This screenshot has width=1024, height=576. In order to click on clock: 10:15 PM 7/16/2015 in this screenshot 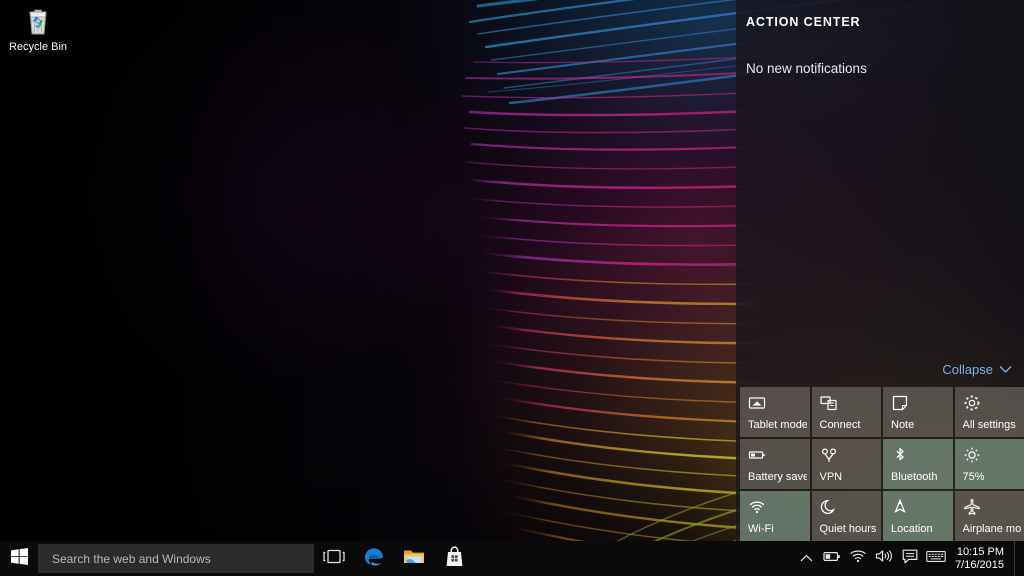, I will do `click(981, 558)`.